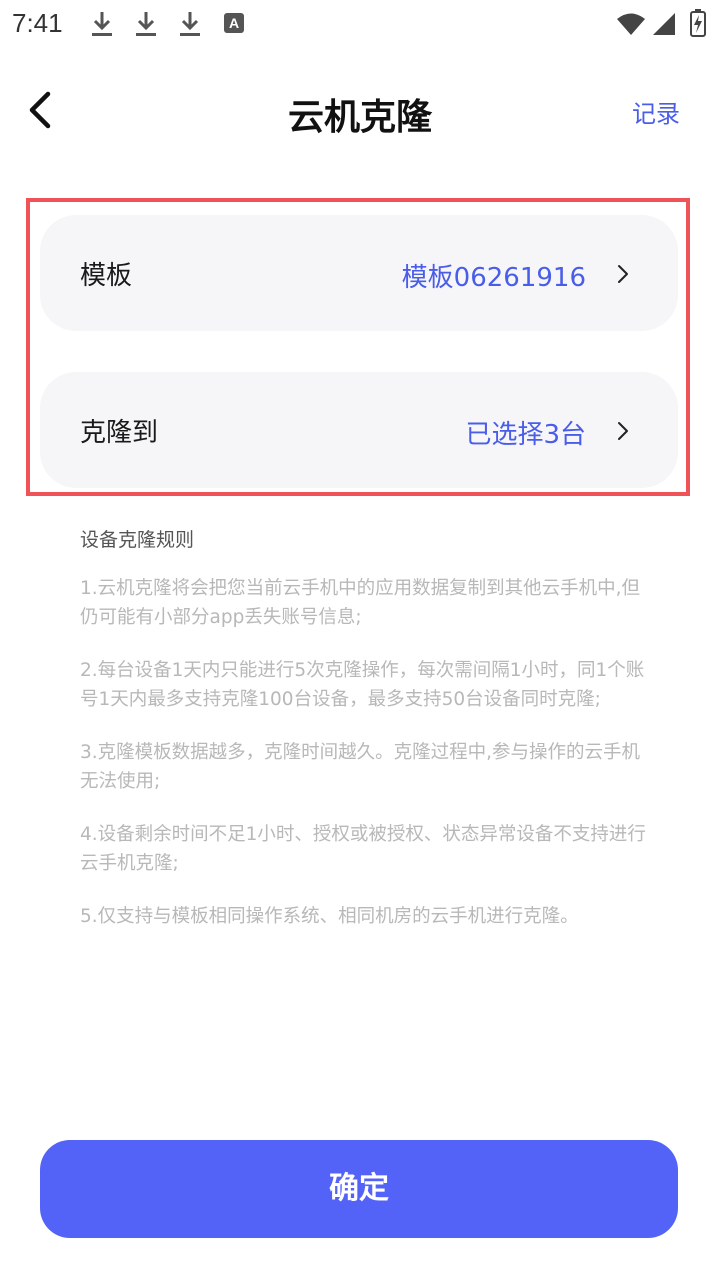 The image size is (720, 1280). What do you see at coordinates (37, 23) in the screenshot?
I see `status-time: 7:41` at bounding box center [37, 23].